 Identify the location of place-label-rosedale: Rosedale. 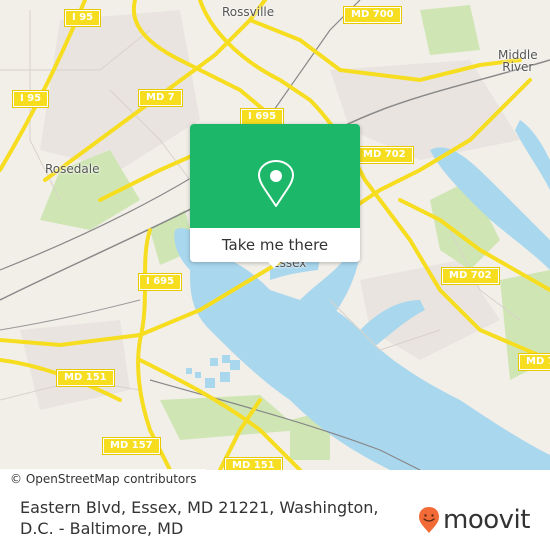
(72, 169).